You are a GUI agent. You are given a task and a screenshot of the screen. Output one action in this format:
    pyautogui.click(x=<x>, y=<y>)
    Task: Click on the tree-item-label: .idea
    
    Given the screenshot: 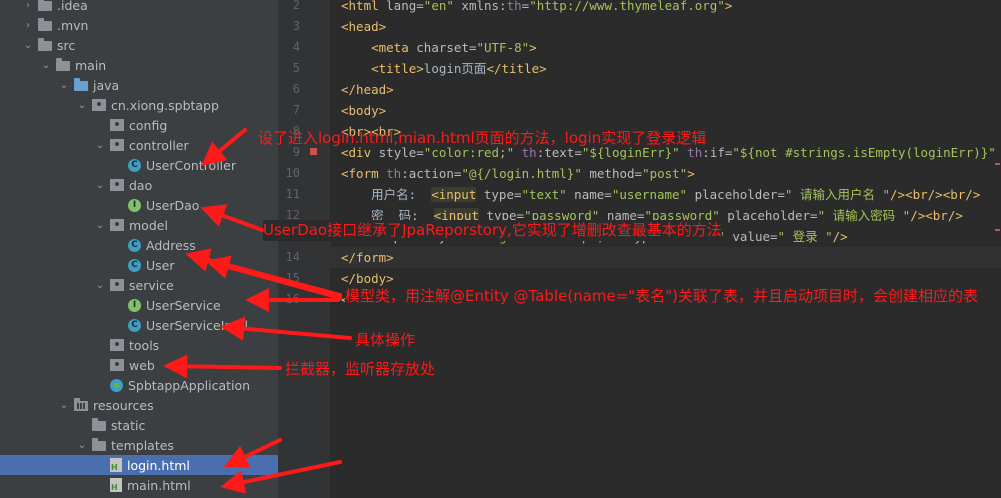 What is the action you would take?
    pyautogui.click(x=72, y=6)
    